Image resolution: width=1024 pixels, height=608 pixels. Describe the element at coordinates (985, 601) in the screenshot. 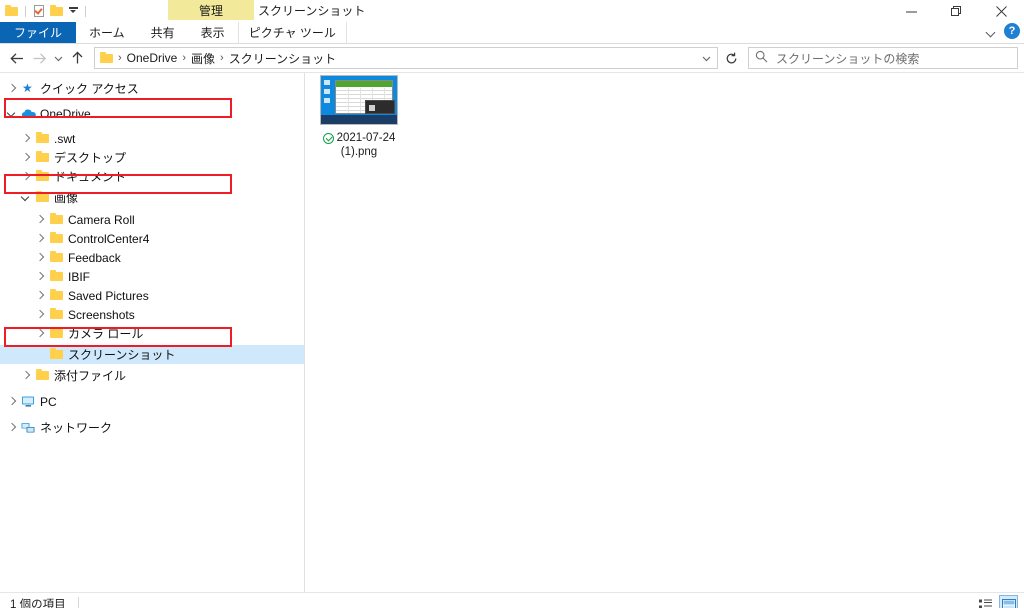

I see `details-view-button` at that location.